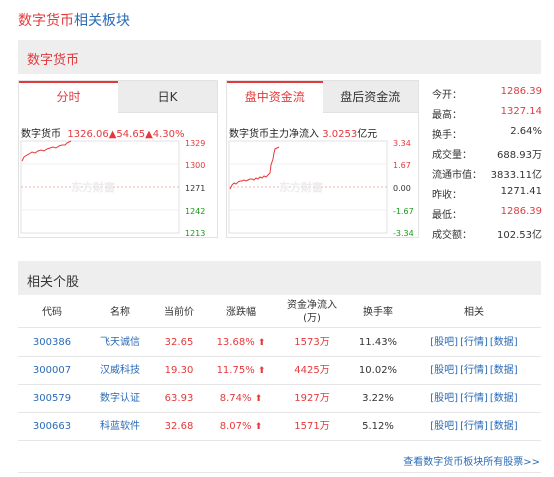  What do you see at coordinates (403, 211) in the screenshot?
I see `flow-axis-label-4: -1.67` at bounding box center [403, 211].